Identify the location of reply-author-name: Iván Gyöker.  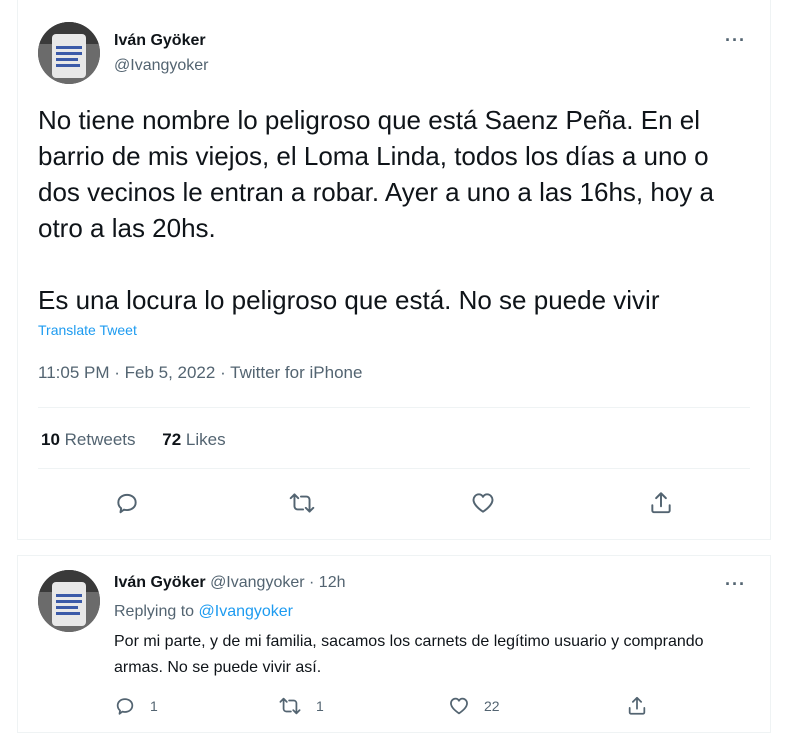
(160, 582).